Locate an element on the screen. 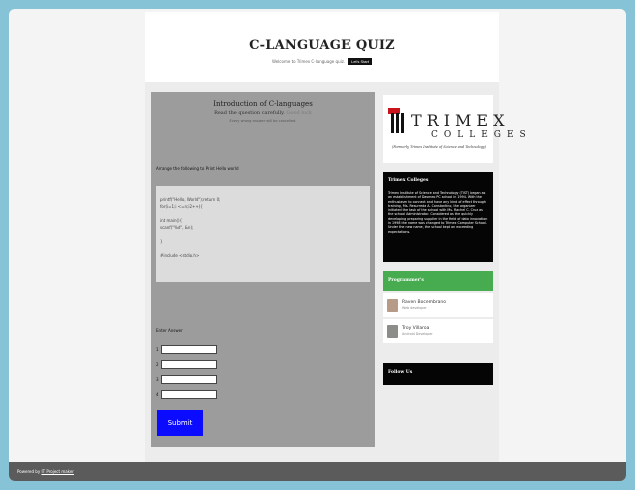 The height and width of the screenshot is (490, 635). answer-row-2: 2 is located at coordinates (186, 364).